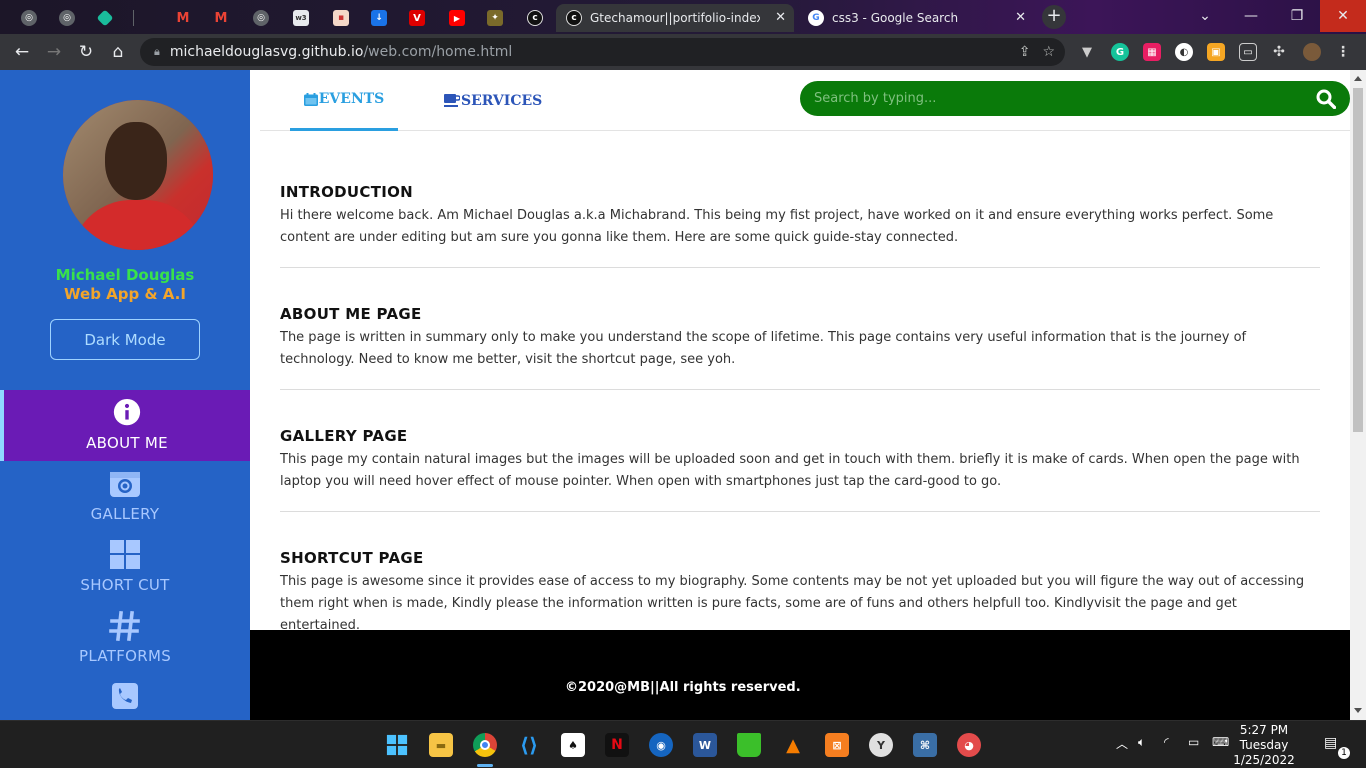 This screenshot has width=1366, height=768. I want to click on grammarly-icon: G, so click(1120, 52).